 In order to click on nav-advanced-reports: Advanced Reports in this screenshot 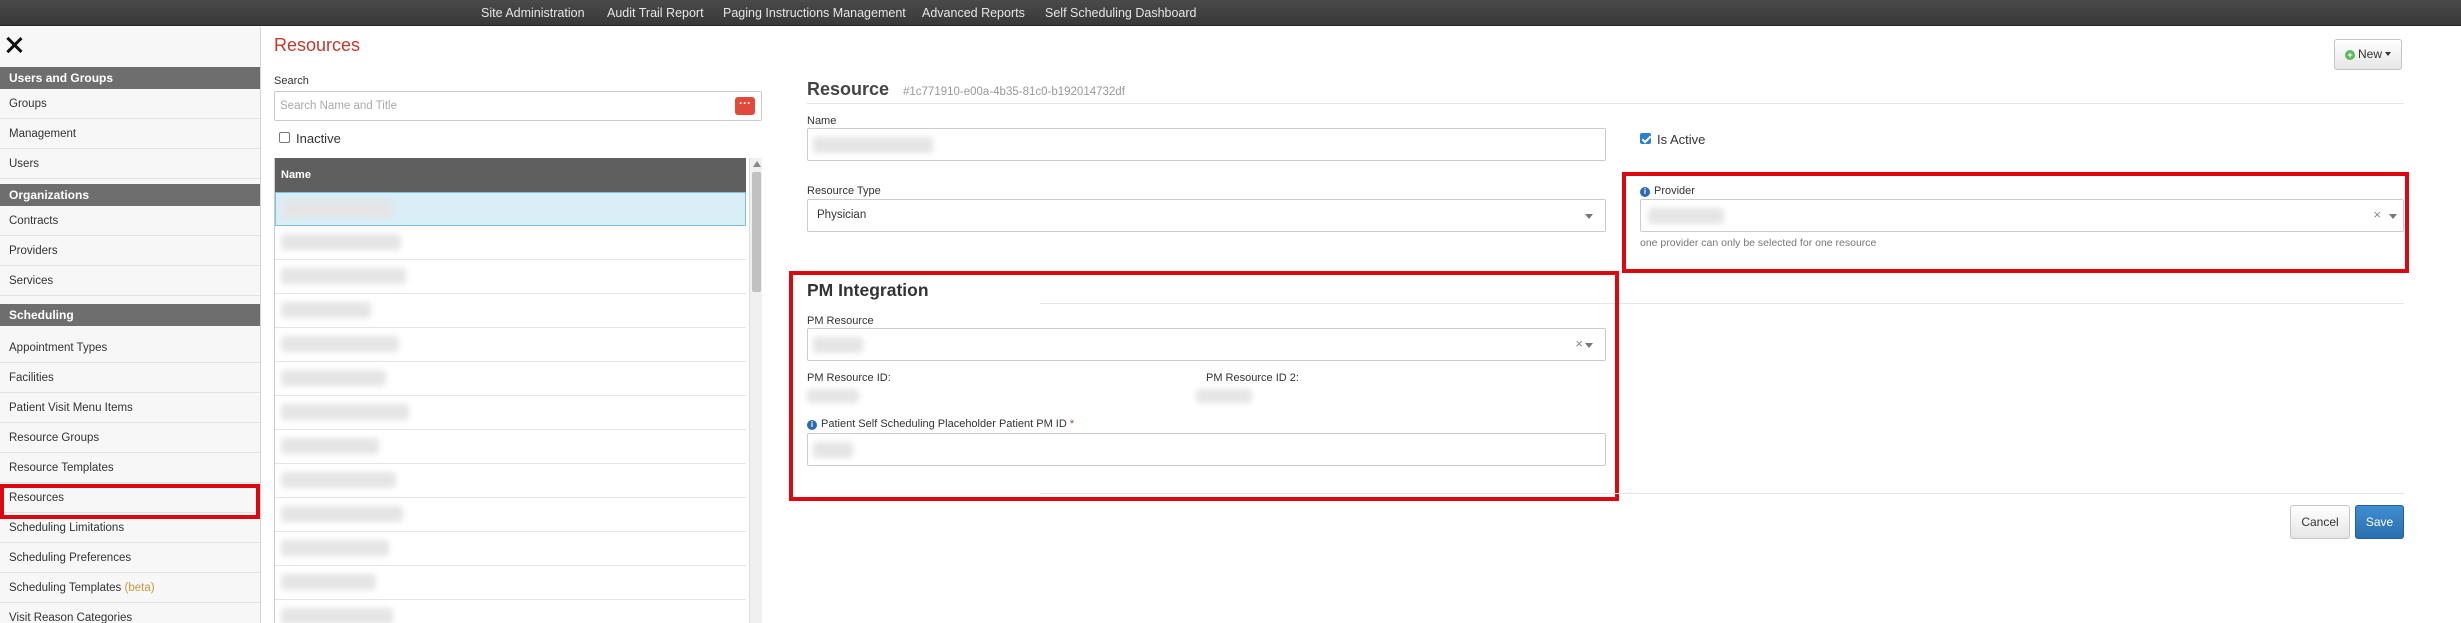, I will do `click(973, 13)`.